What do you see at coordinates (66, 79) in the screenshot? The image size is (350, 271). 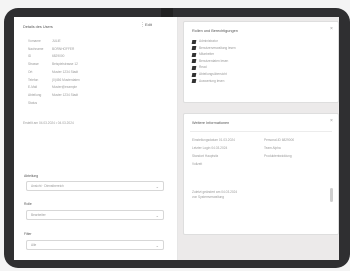 I see `detail-value: (0)456 Musterdaten` at bounding box center [66, 79].